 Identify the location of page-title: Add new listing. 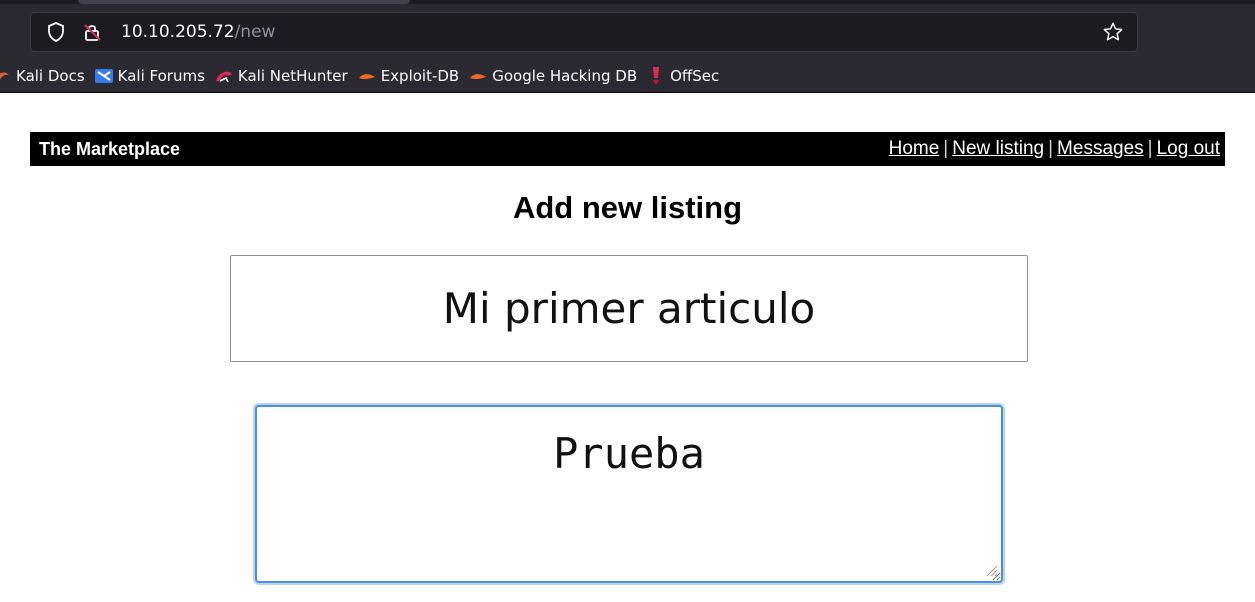
(627, 207).